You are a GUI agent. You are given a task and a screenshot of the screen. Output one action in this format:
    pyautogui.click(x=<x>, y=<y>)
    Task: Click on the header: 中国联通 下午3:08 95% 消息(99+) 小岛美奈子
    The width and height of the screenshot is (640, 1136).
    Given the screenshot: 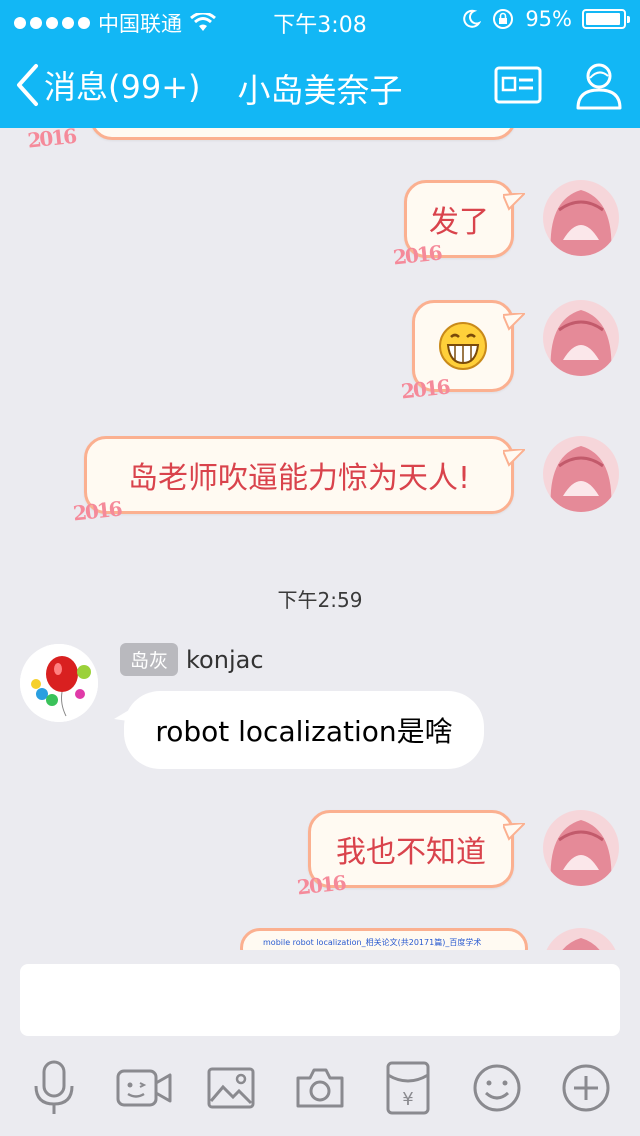 What is the action you would take?
    pyautogui.click(x=320, y=64)
    